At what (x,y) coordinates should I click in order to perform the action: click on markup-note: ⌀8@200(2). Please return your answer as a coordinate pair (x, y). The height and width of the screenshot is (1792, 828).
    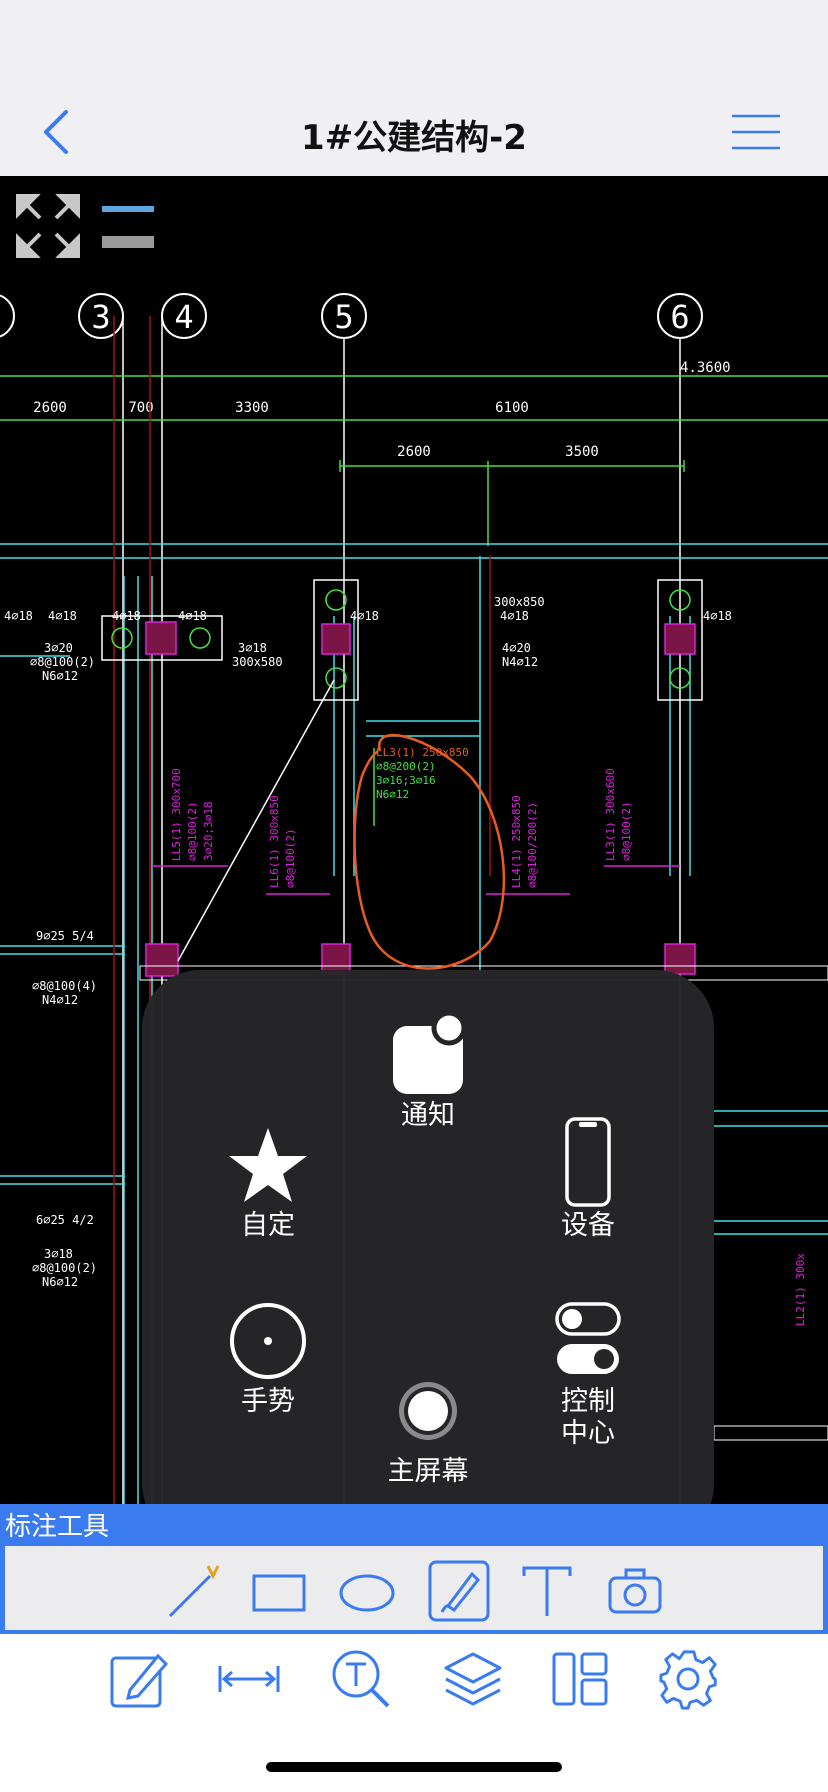
    Looking at the image, I should click on (406, 766).